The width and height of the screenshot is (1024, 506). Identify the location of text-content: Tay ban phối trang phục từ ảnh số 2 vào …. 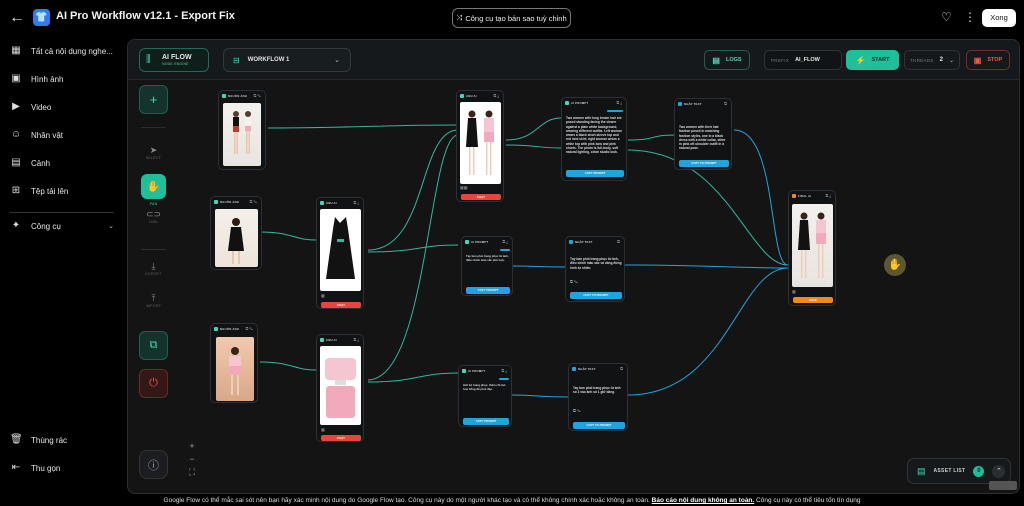
(597, 390).